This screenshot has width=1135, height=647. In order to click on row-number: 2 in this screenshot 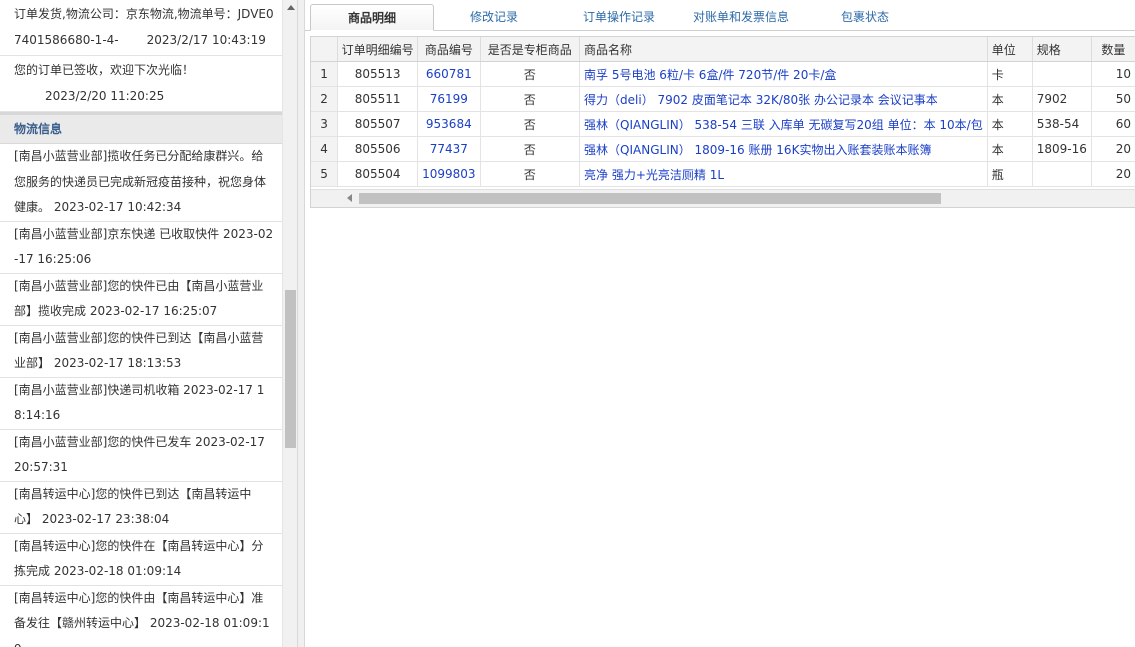, I will do `click(325, 99)`.